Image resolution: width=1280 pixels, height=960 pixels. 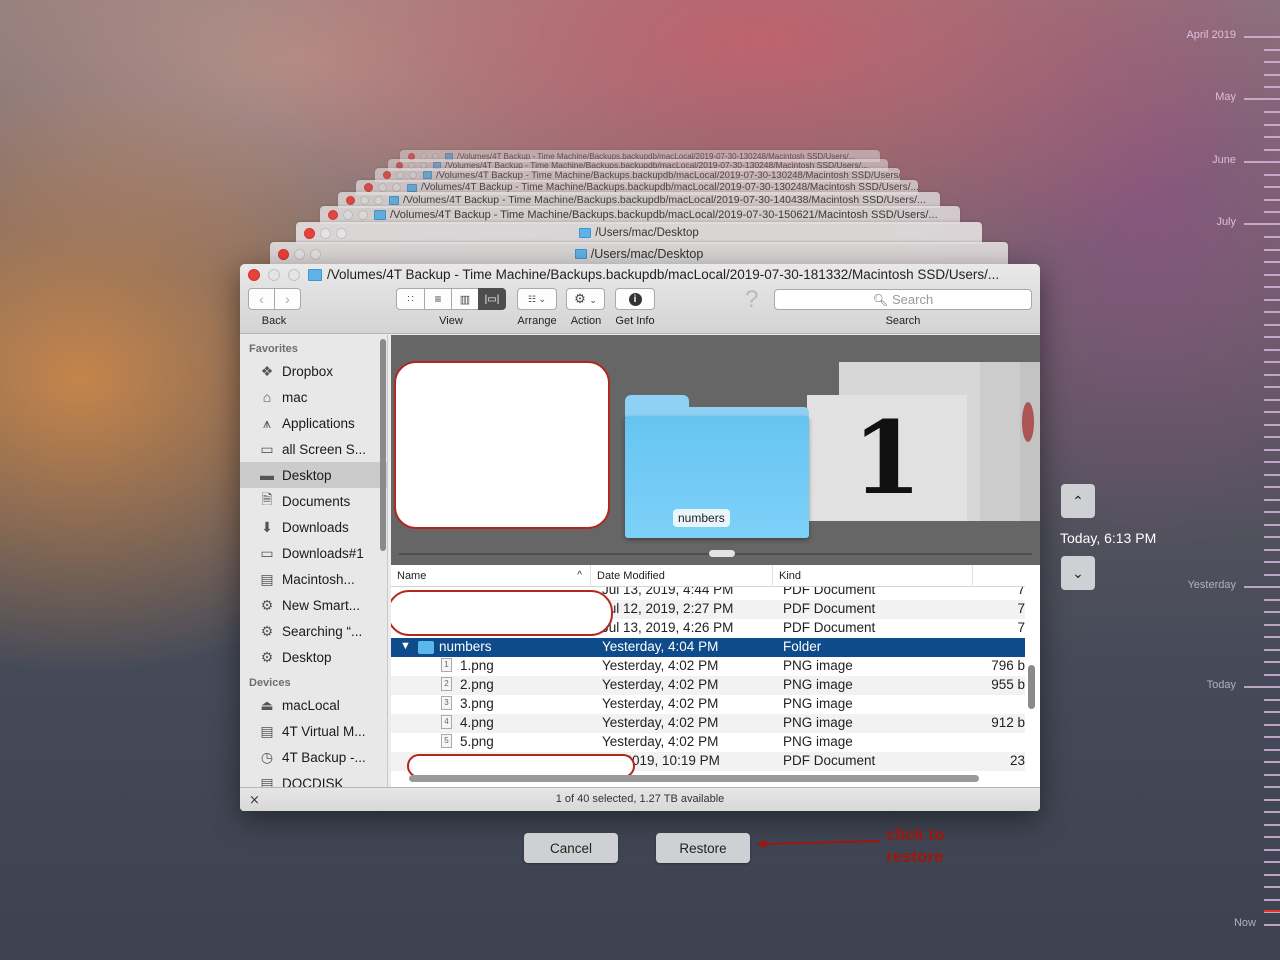 What do you see at coordinates (465, 299) in the screenshot?
I see `column-view-button: ▥` at bounding box center [465, 299].